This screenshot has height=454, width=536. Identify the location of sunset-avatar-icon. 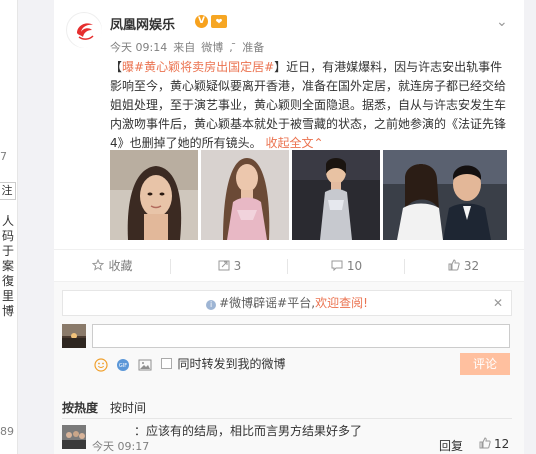
(74, 336).